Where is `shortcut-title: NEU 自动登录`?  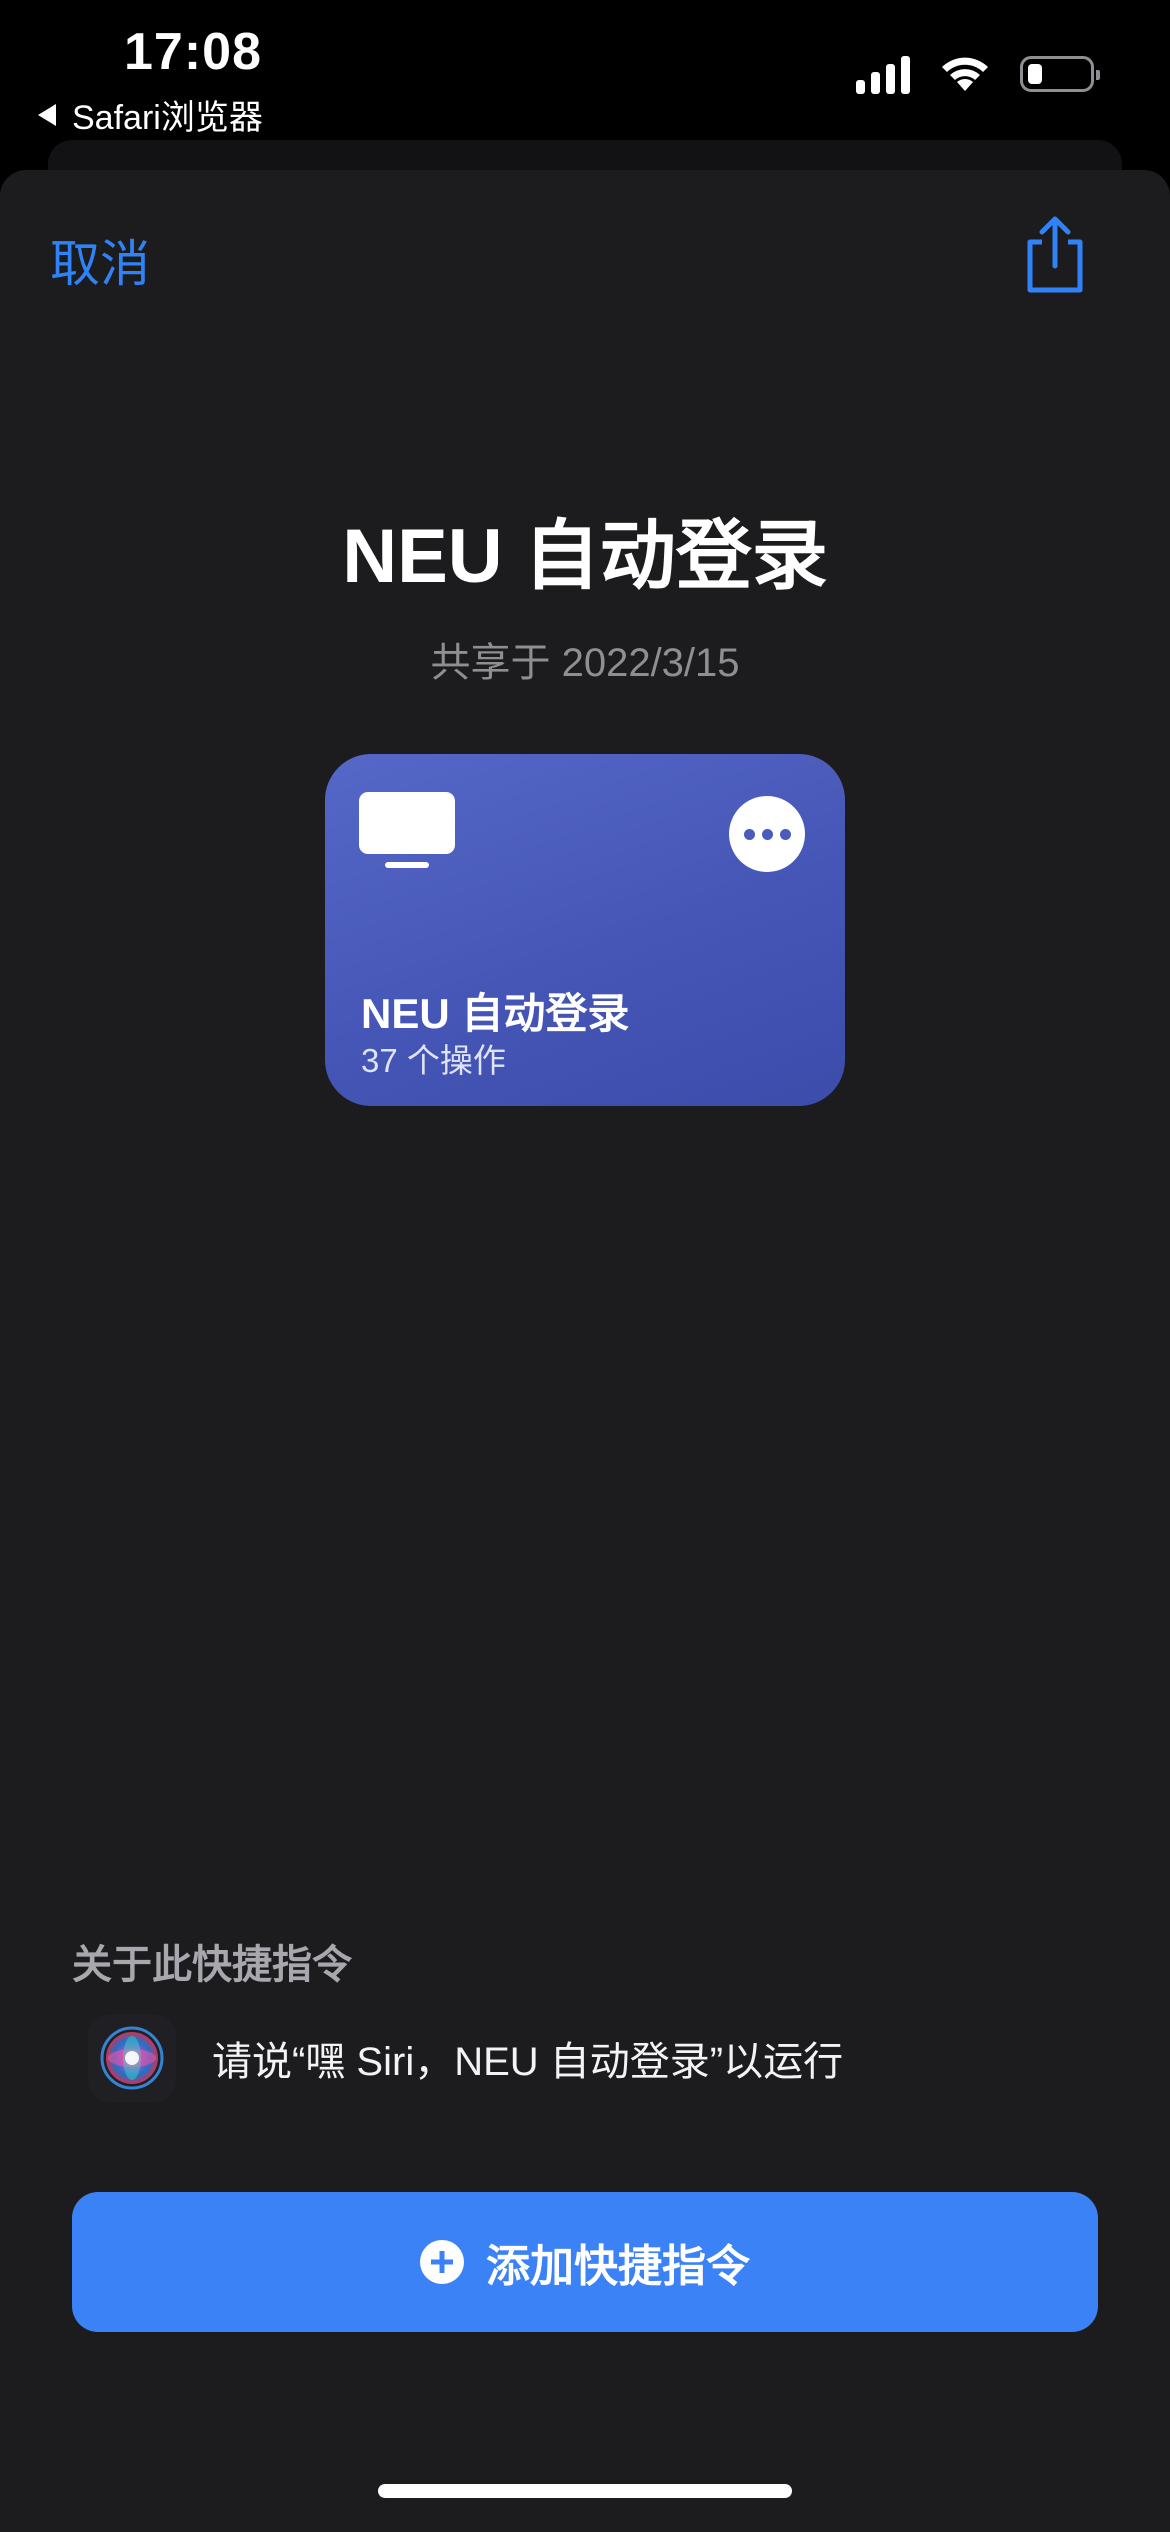
shortcut-title: NEU 自动登录 is located at coordinates (585, 556).